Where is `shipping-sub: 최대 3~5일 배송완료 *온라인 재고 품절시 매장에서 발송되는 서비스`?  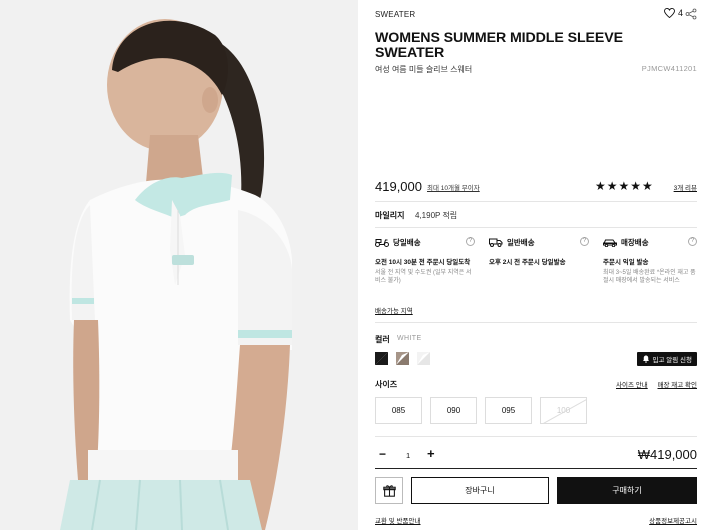 shipping-sub: 최대 3~5일 배송완료 *온라인 재고 품절시 매장에서 발송되는 서비스 is located at coordinates (649, 277).